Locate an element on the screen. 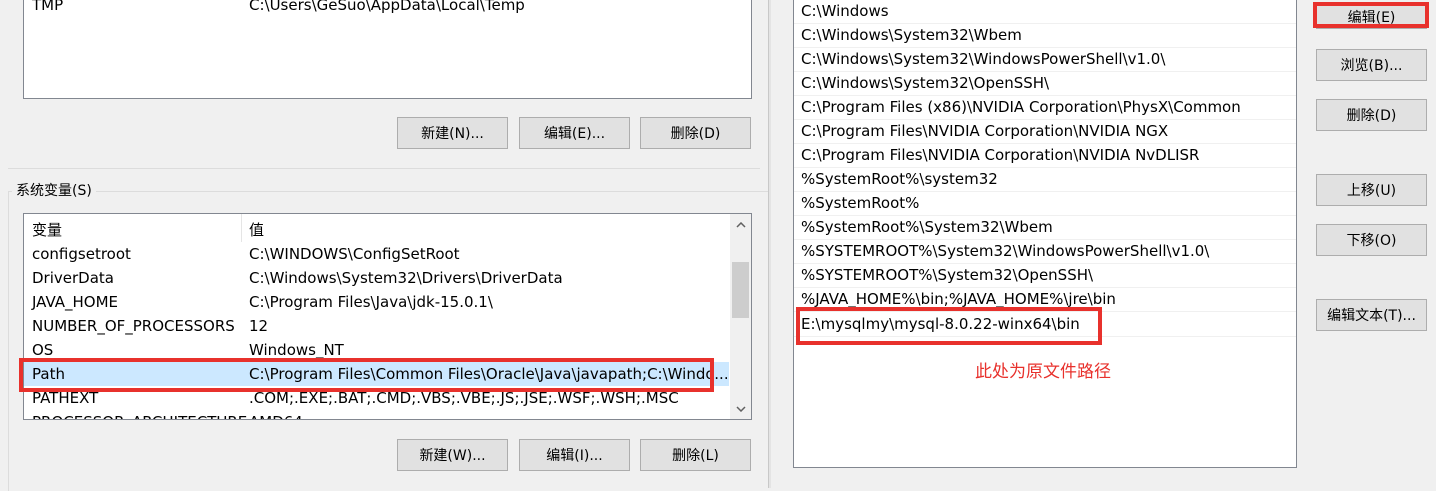 This screenshot has height=491, width=1436. system-vars-label: 系统变量(S) is located at coordinates (54, 191).